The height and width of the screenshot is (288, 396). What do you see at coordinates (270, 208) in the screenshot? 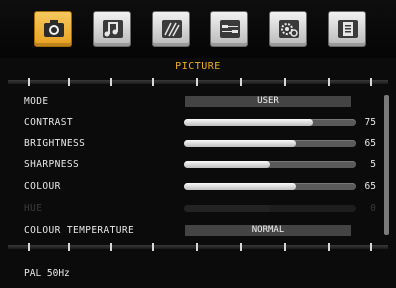
I see `hue-slider` at bounding box center [270, 208].